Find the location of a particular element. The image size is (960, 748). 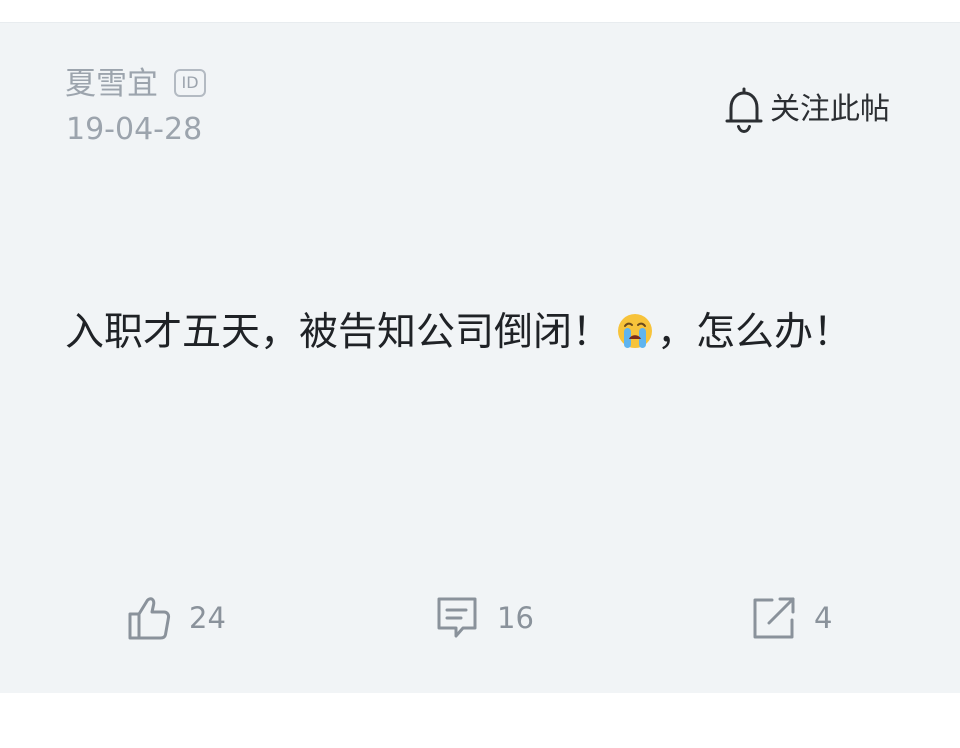

share-button: 4 is located at coordinates (792, 618).